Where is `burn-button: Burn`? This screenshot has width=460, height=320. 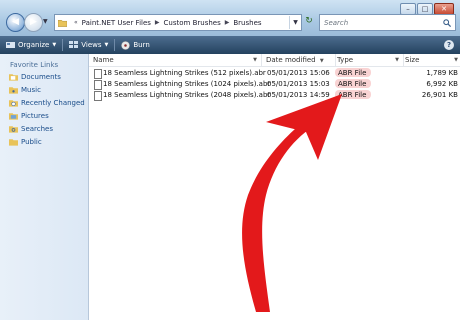 burn-button: Burn is located at coordinates (135, 45).